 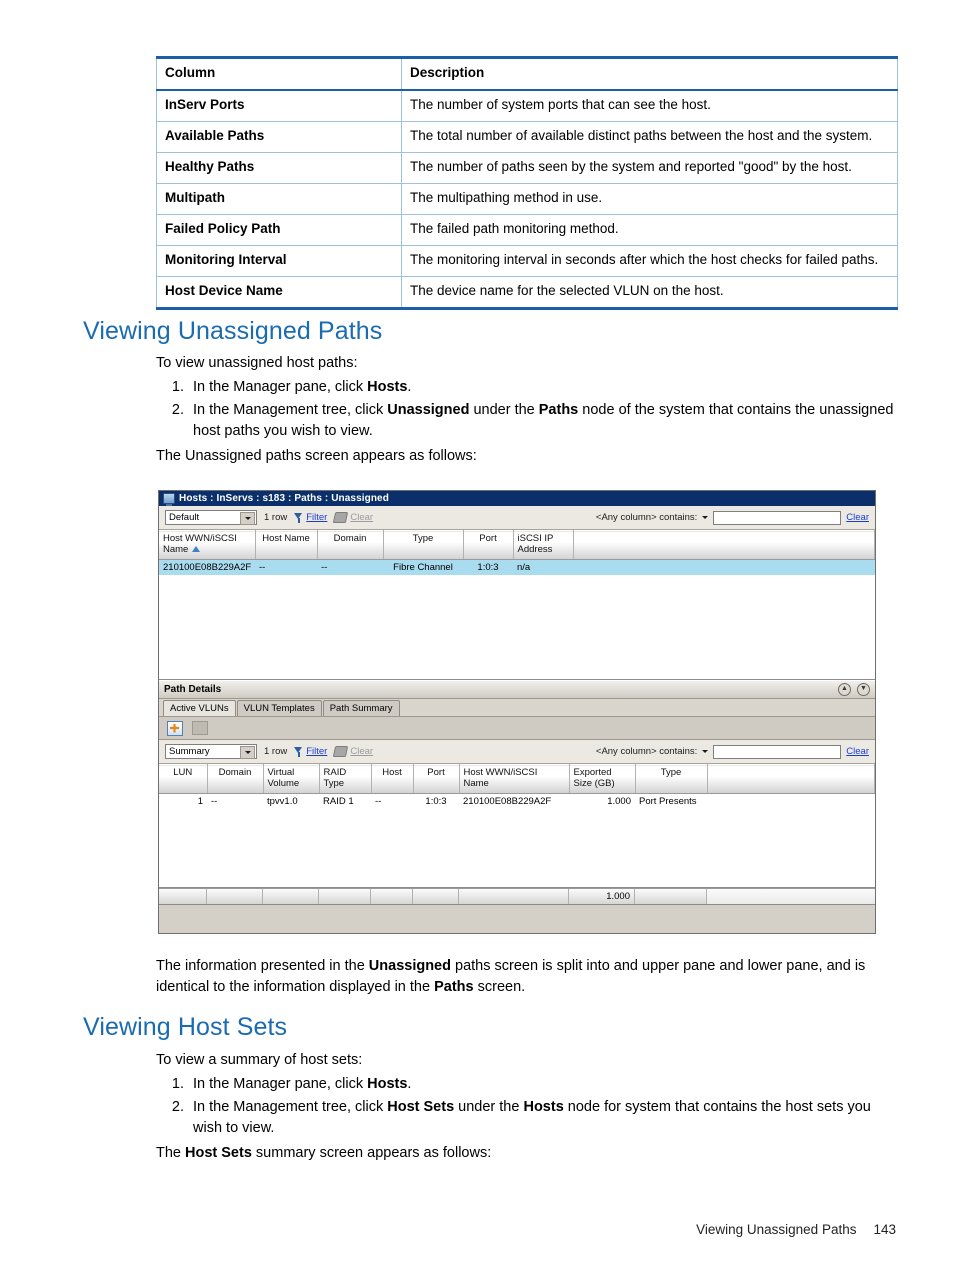 I want to click on step-text: In the Manager pane, click, so click(x=280, y=1084).